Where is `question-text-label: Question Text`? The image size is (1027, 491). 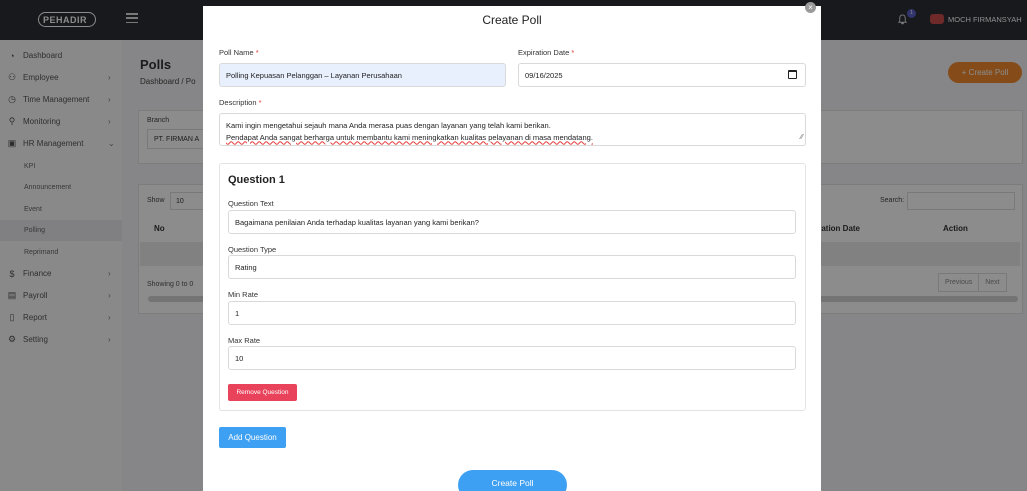
question-text-label: Question Text is located at coordinates (251, 203).